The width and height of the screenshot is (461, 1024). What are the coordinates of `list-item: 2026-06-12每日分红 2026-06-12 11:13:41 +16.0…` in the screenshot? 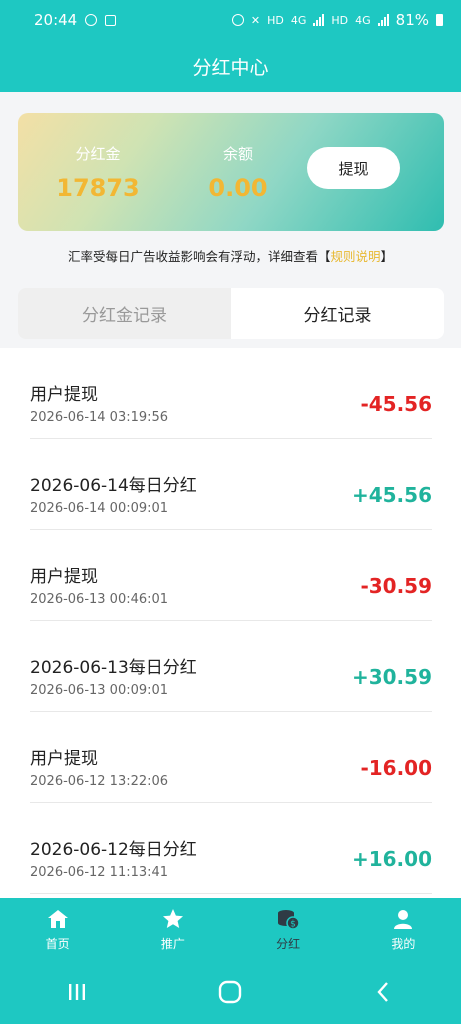 It's located at (231, 848).